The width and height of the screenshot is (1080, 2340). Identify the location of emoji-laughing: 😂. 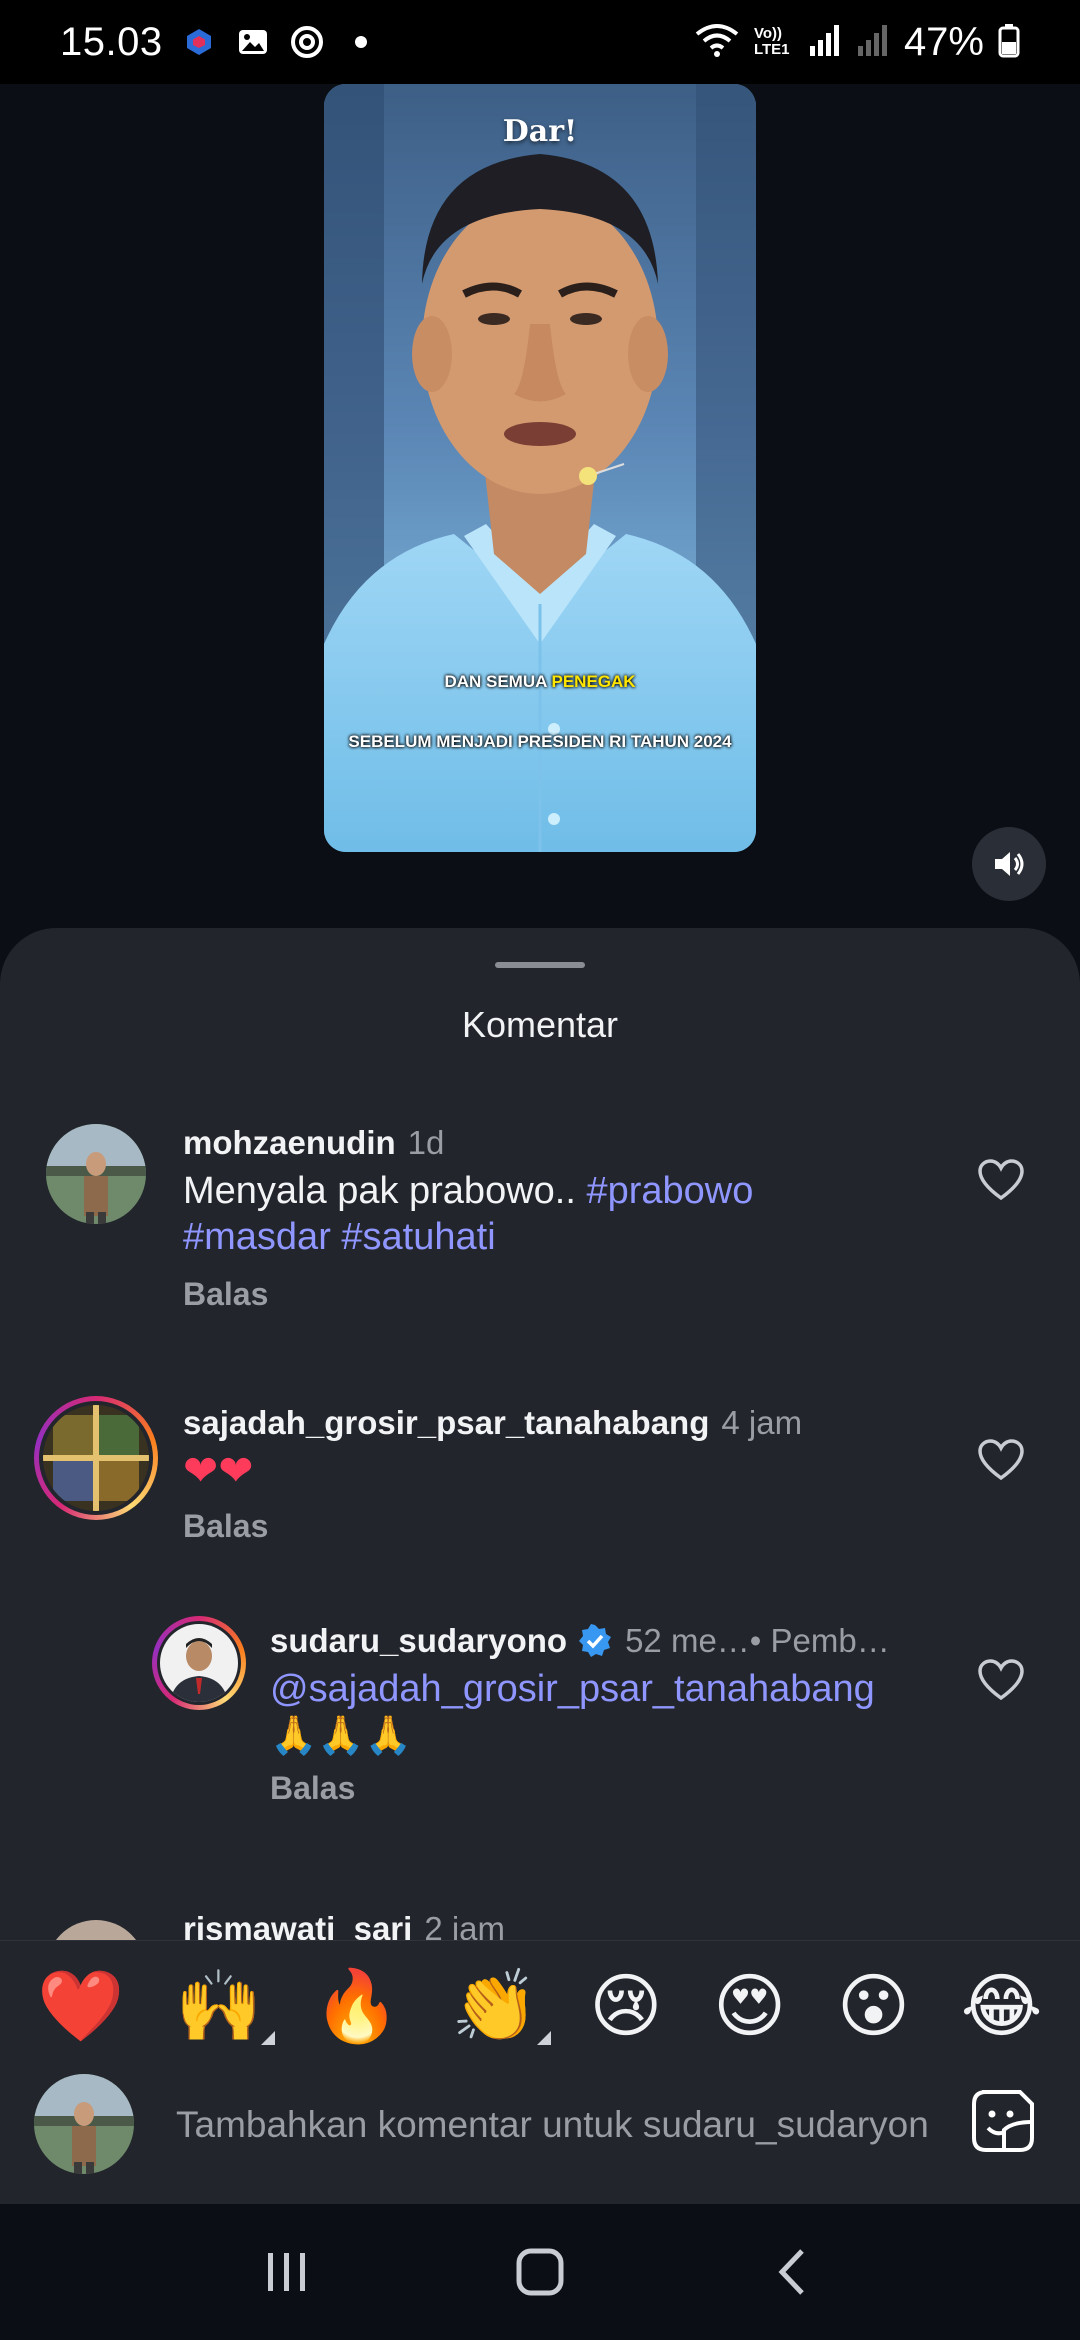
(1002, 2006).